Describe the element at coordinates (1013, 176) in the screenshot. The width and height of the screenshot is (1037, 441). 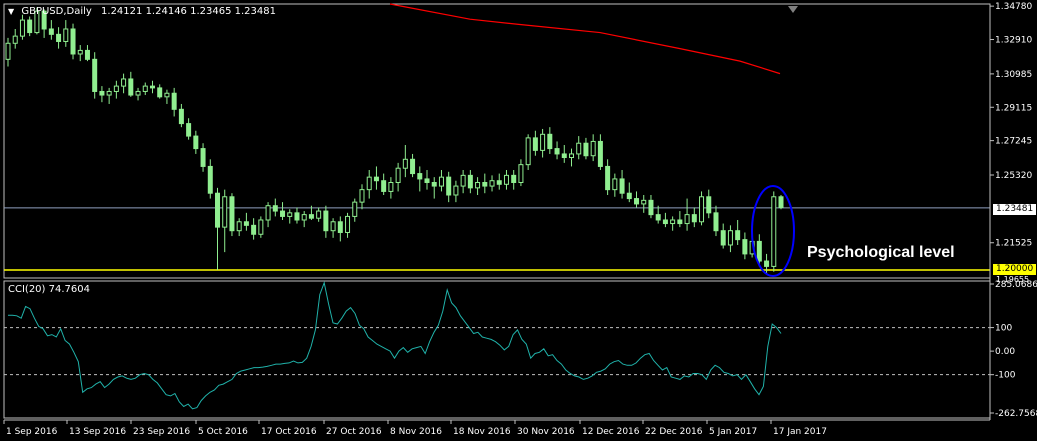
I see `price-tick-label: 1.25320` at that location.